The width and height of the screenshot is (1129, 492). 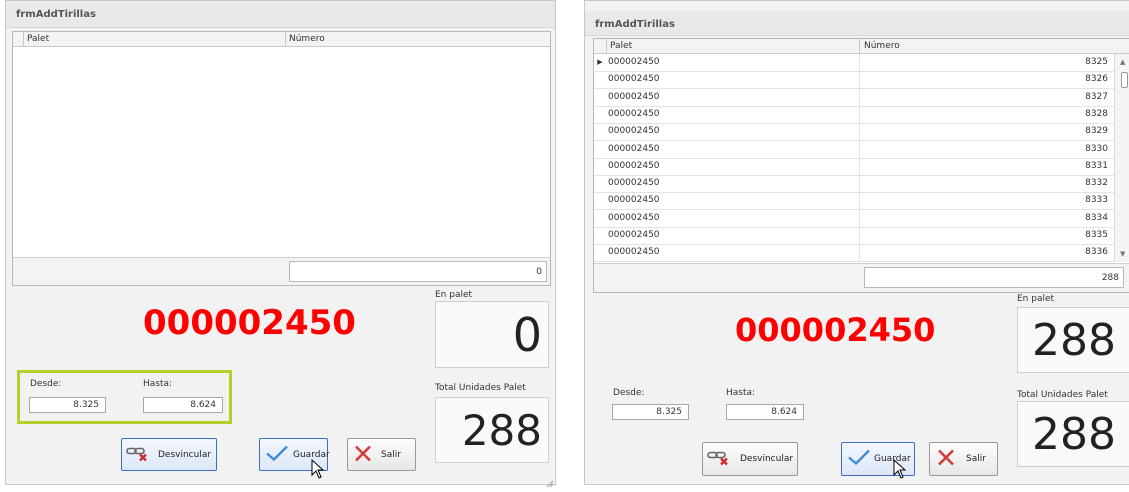 I want to click on cell-numero: 8328, so click(x=1096, y=113).